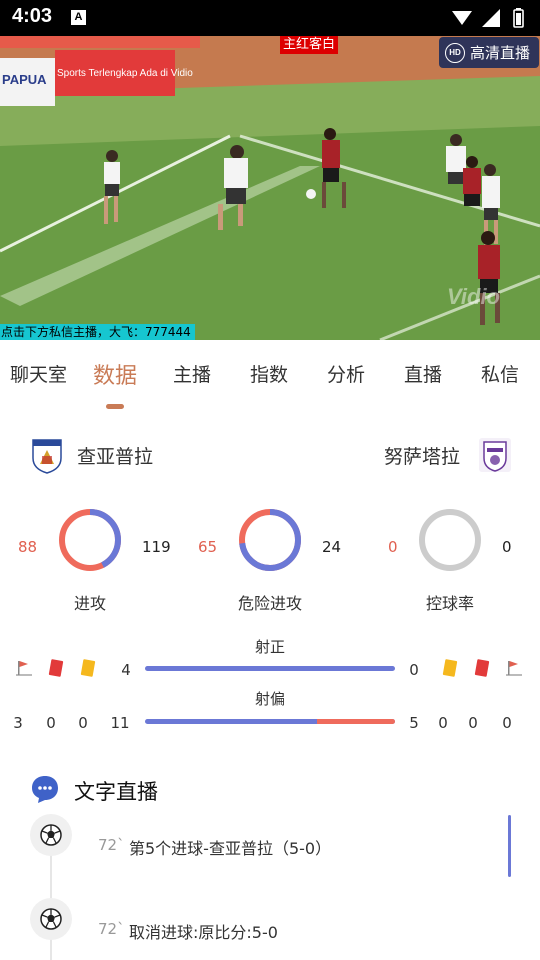  What do you see at coordinates (507, 723) in the screenshot?
I see `away-corners-count: 0` at bounding box center [507, 723].